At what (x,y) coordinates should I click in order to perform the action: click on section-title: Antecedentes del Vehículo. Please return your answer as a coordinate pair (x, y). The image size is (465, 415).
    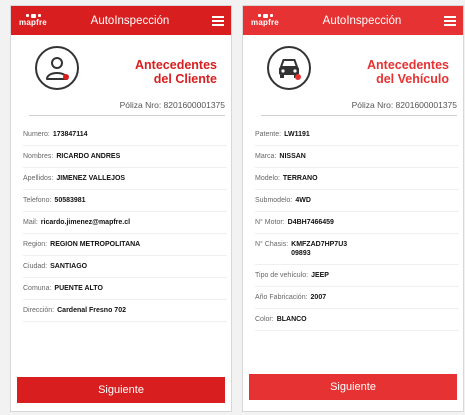
    Looking at the image, I should click on (408, 72).